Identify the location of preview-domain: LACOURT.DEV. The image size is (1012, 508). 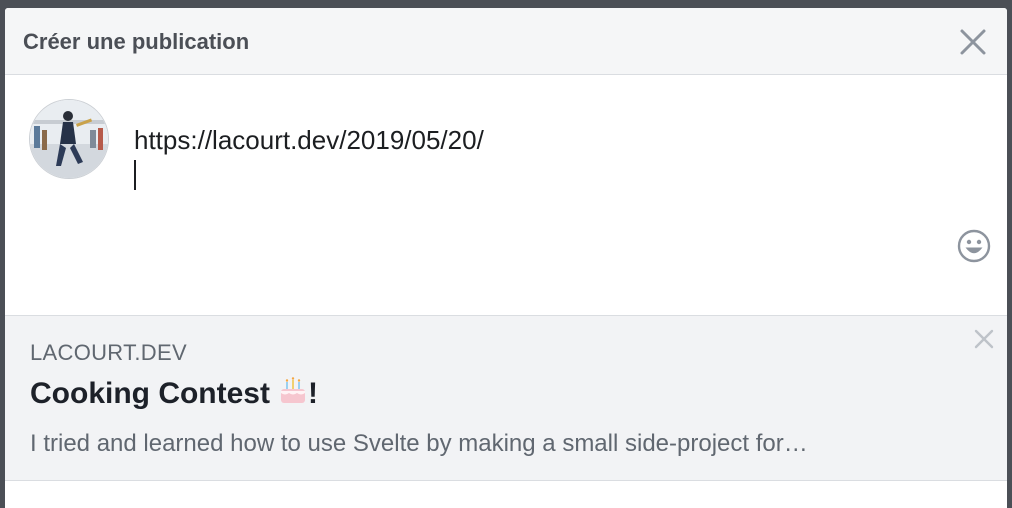
(108, 352).